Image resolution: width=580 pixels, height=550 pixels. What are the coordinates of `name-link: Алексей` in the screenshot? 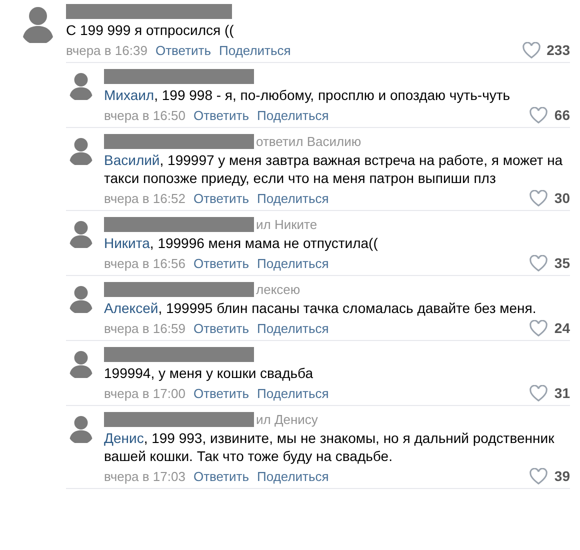 It's located at (131, 308).